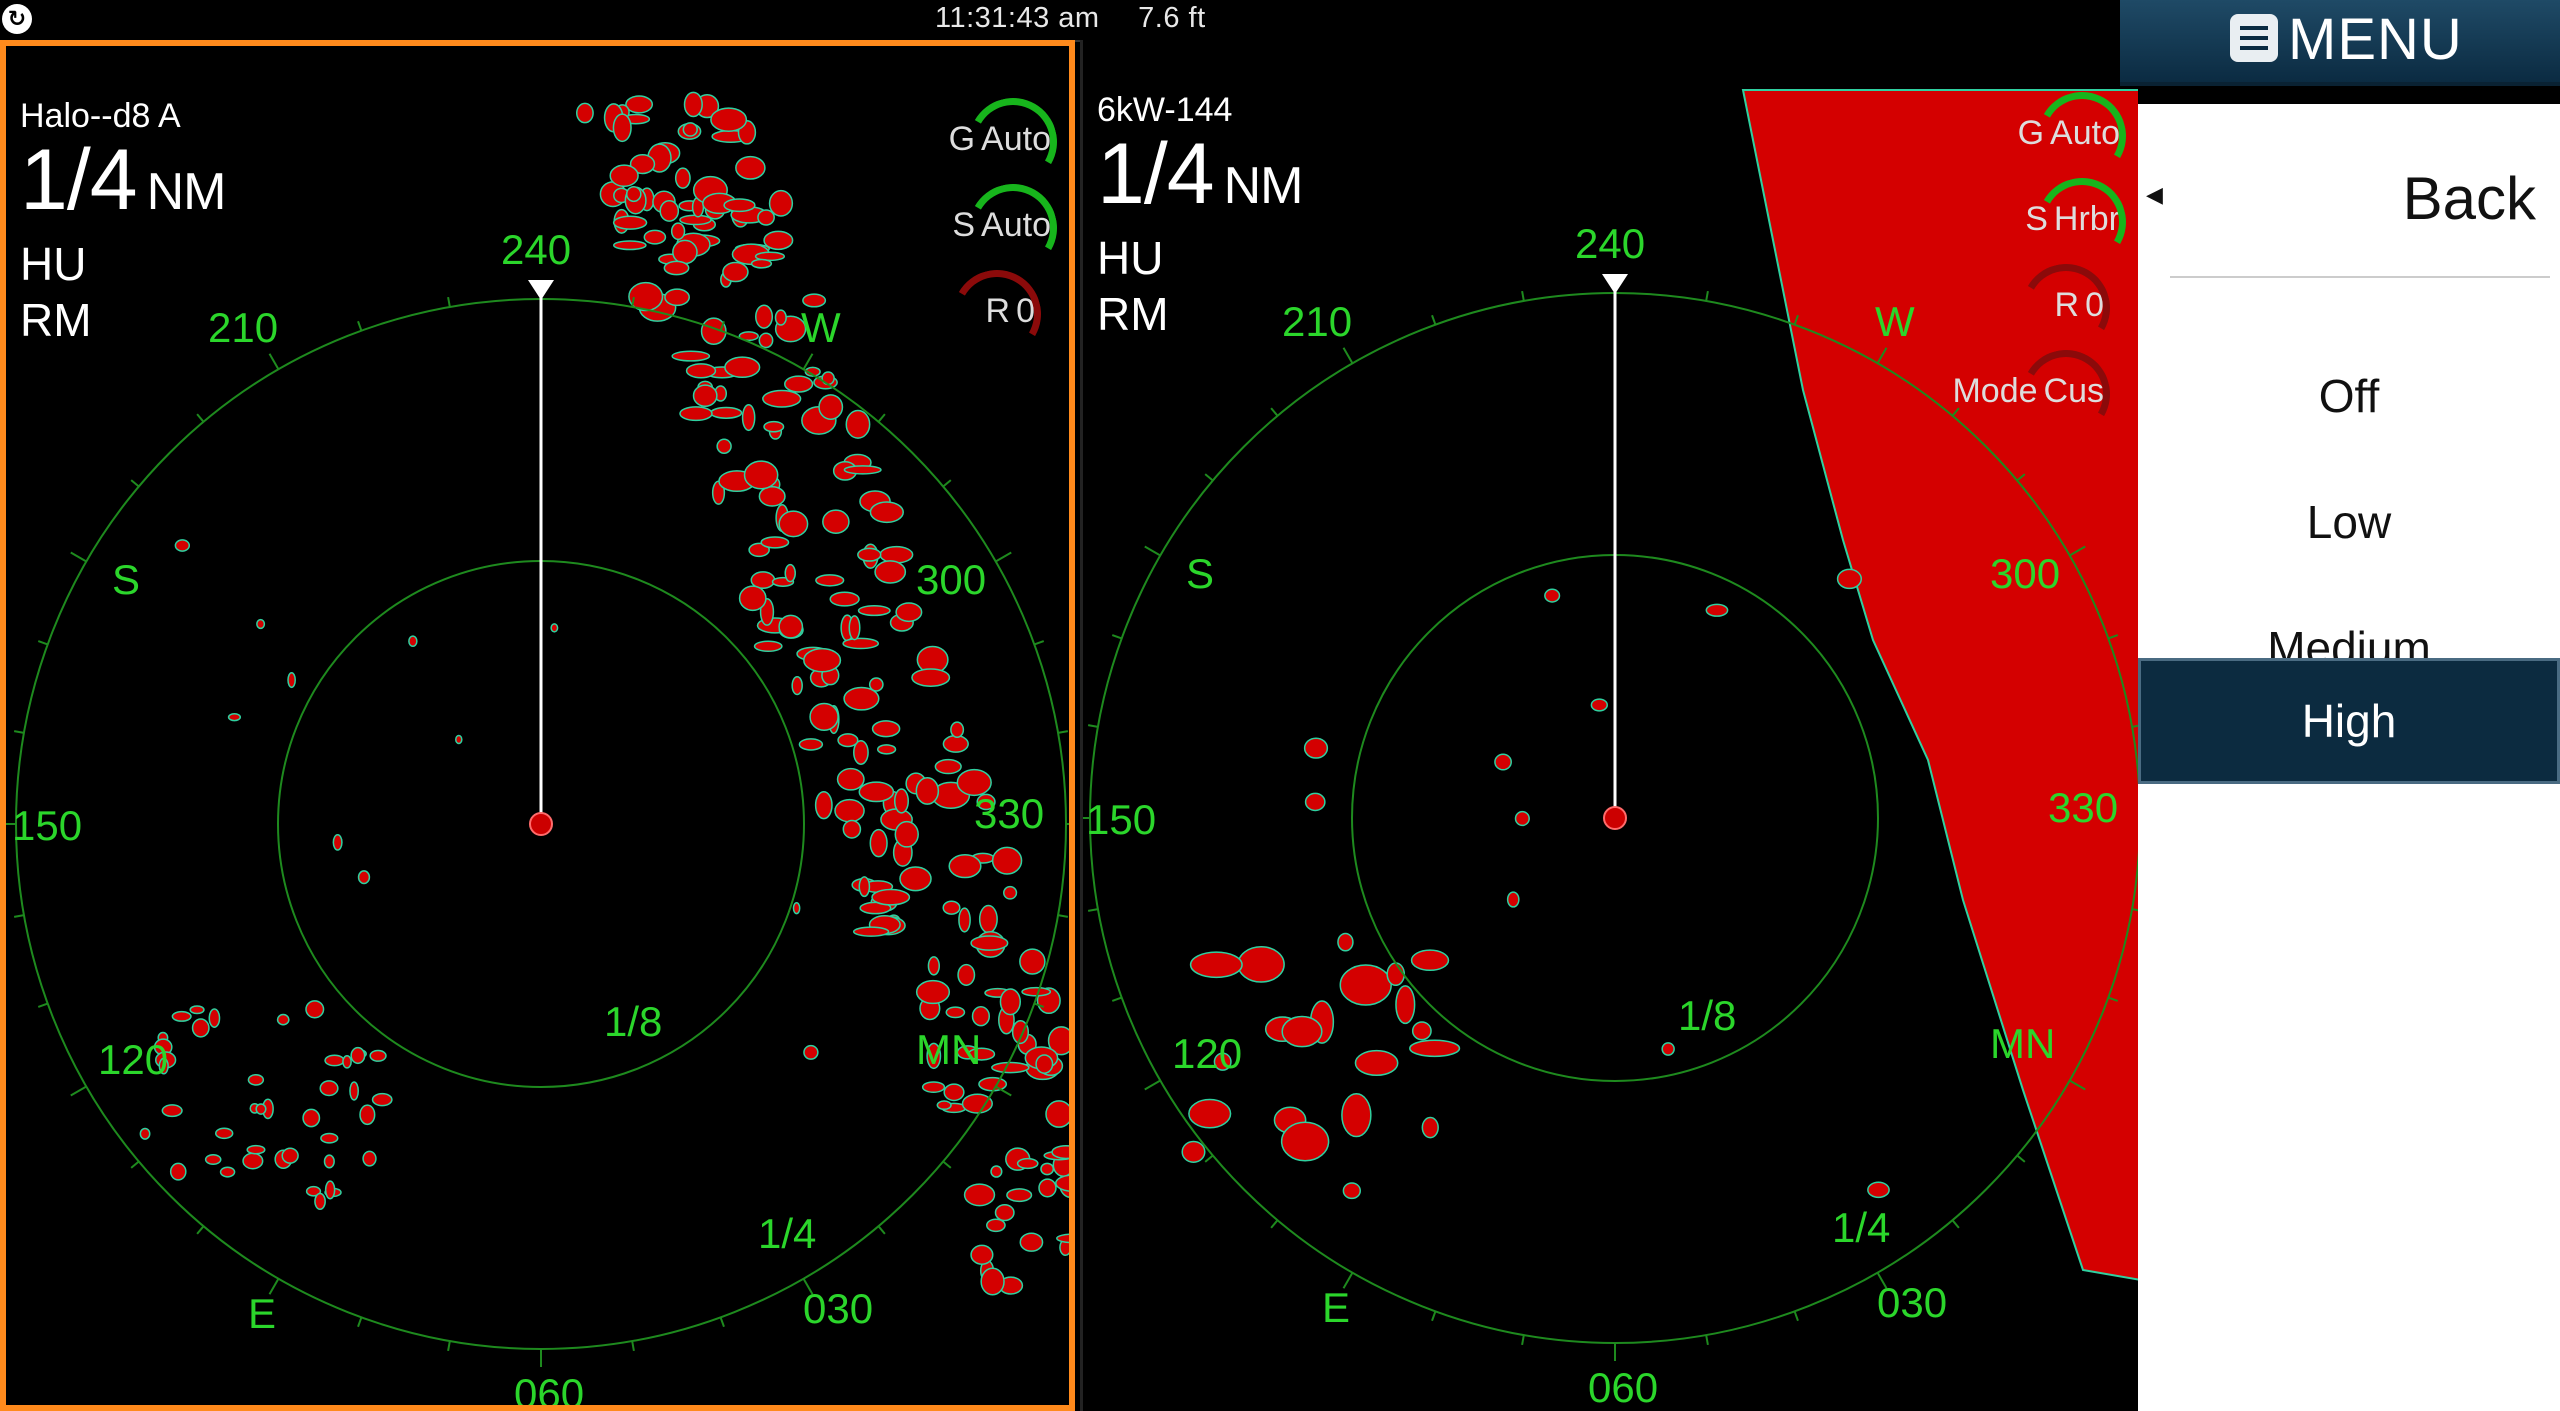  I want to click on menu-option-high: High, so click(2349, 721).